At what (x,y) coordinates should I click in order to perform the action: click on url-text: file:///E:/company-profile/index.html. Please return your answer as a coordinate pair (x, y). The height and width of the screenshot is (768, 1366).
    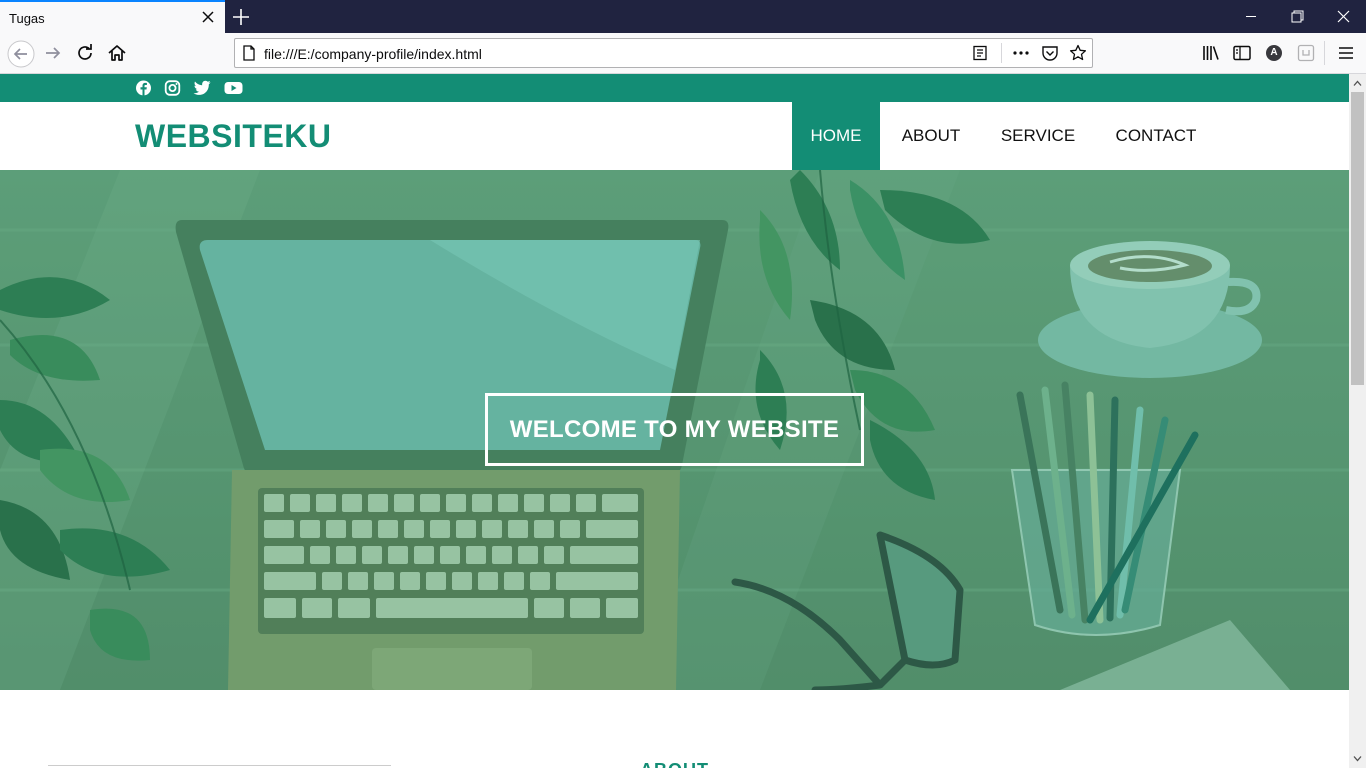
    Looking at the image, I should click on (373, 54).